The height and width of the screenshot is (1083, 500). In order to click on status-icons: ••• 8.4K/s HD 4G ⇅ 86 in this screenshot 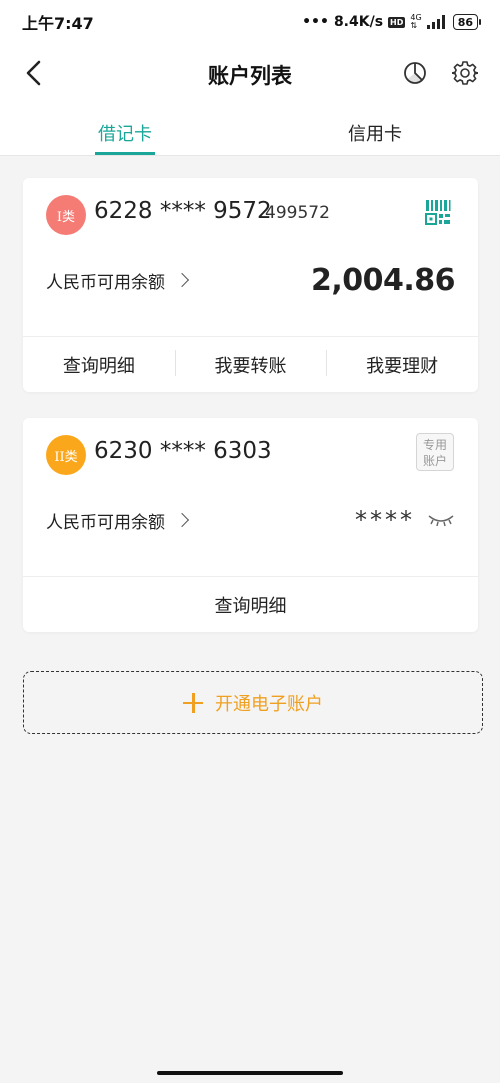, I will do `click(392, 21)`.